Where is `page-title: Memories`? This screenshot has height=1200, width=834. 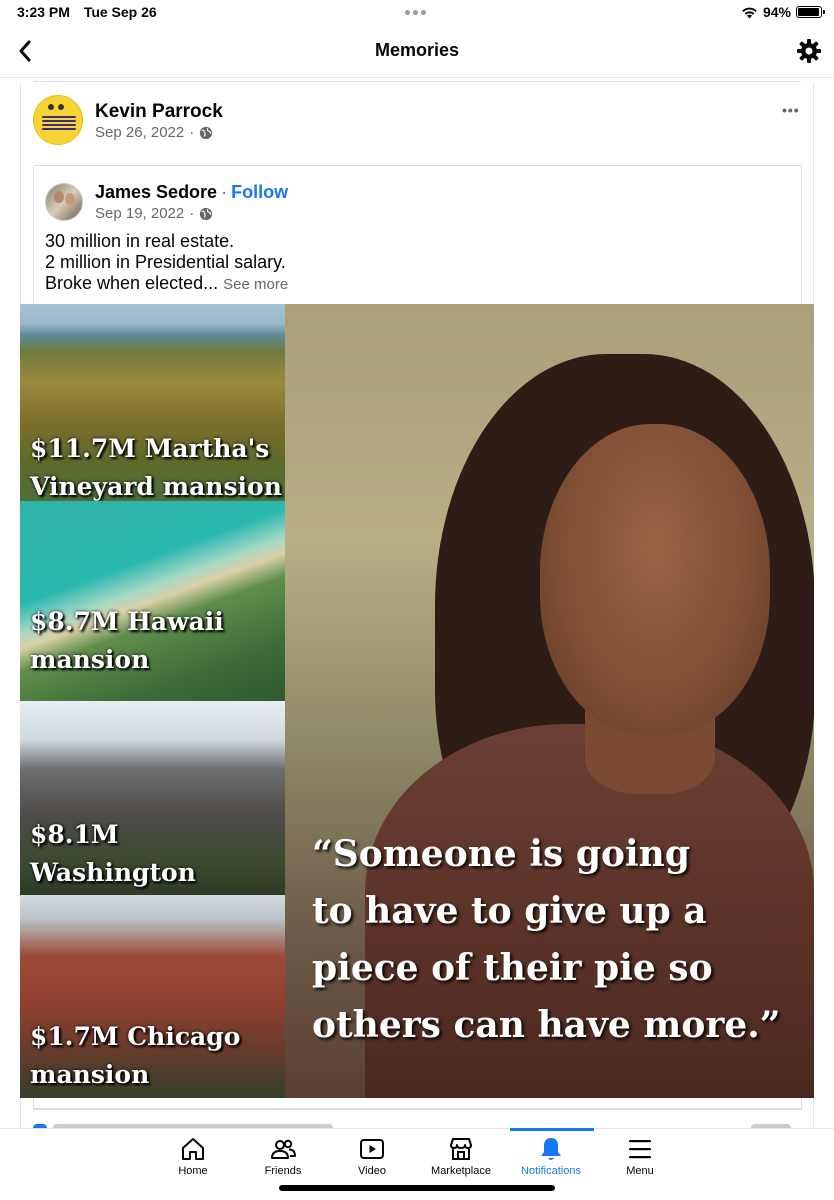 page-title: Memories is located at coordinates (417, 50).